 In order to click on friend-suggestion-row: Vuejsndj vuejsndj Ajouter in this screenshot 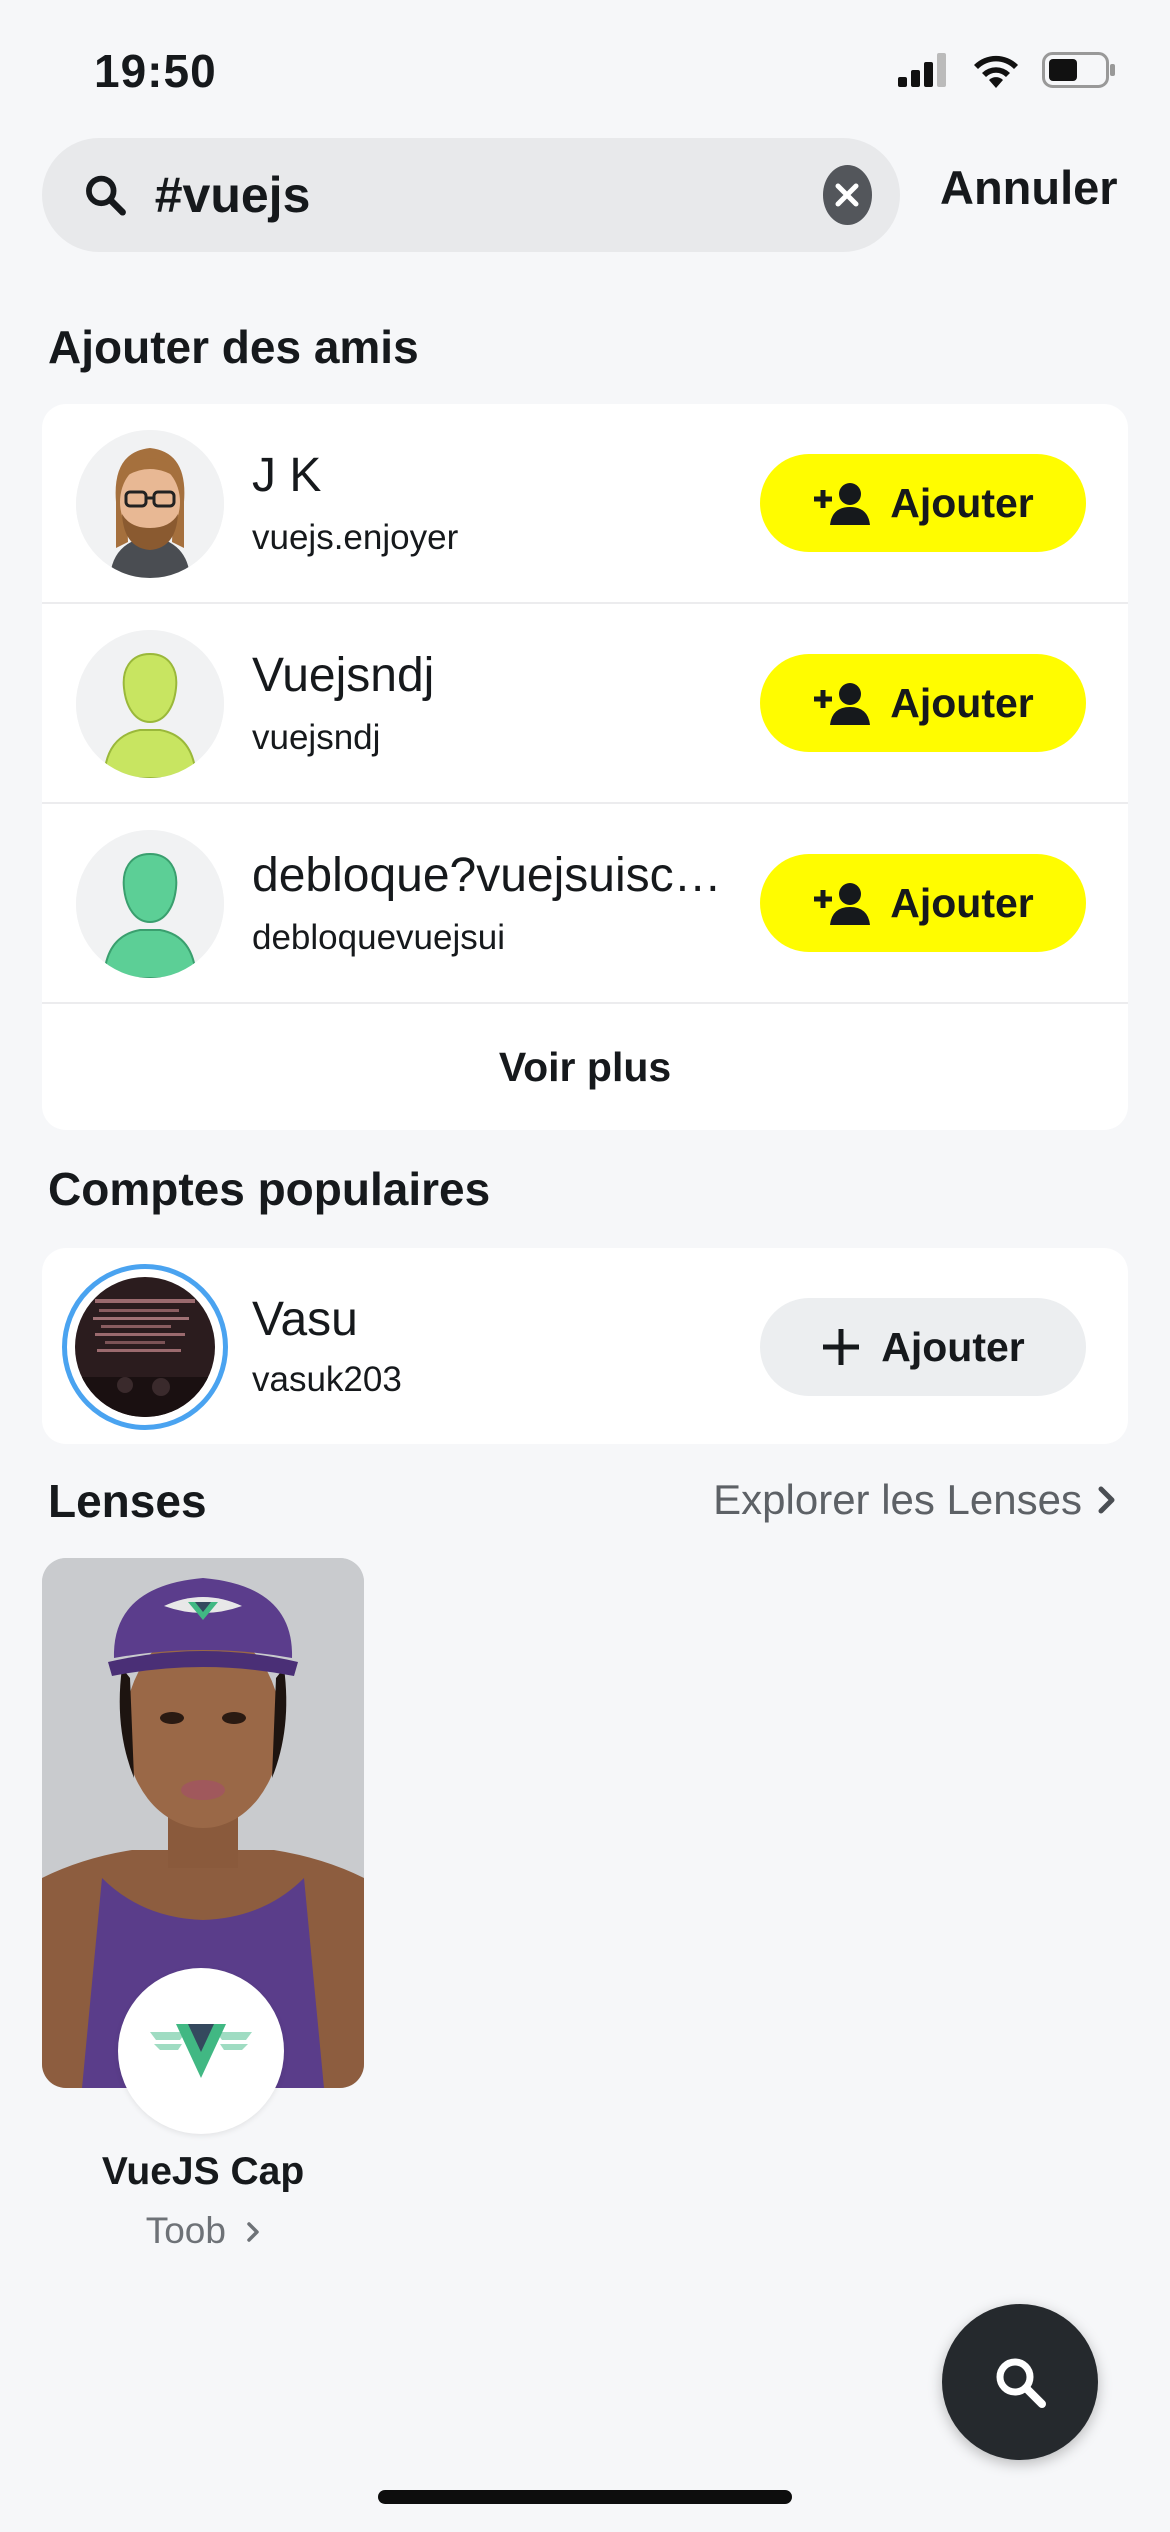, I will do `click(585, 704)`.